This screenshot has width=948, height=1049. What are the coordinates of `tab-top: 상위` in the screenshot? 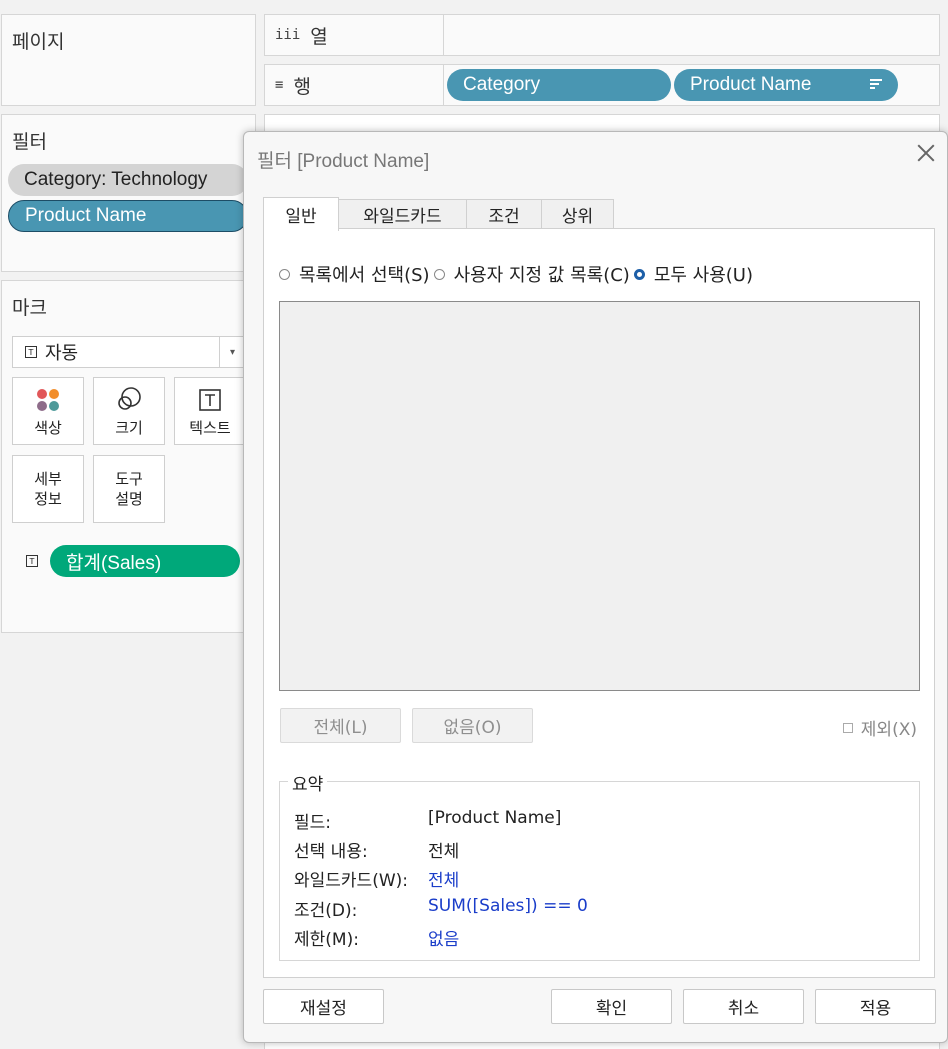 It's located at (577, 214).